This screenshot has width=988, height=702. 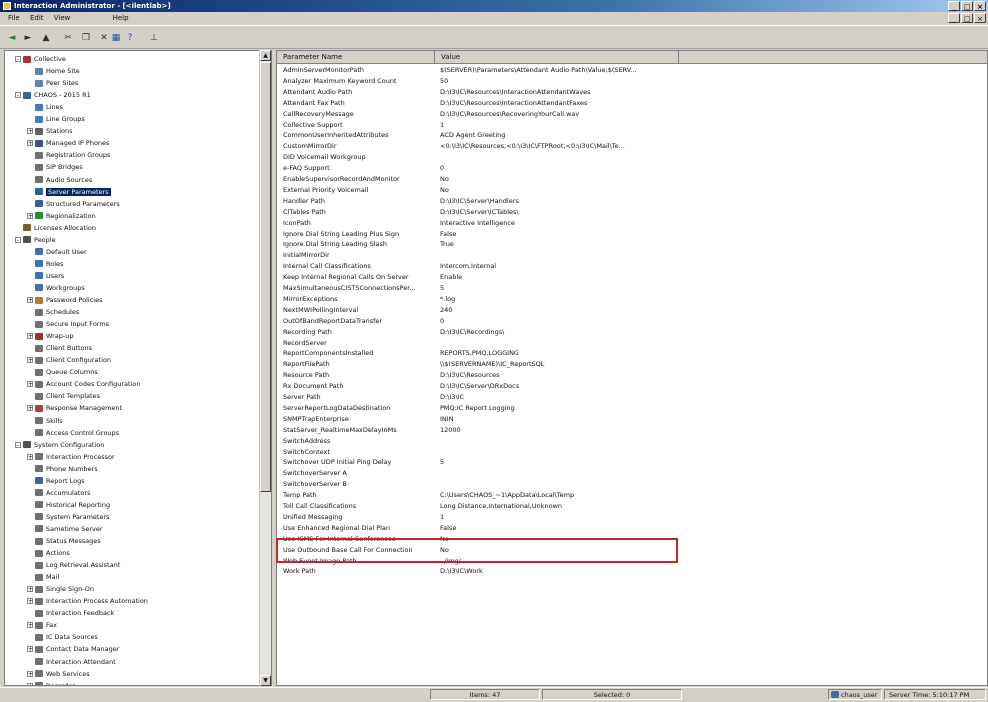 I want to click on column-header-parameter-name: Parameter Name, so click(x=356, y=57).